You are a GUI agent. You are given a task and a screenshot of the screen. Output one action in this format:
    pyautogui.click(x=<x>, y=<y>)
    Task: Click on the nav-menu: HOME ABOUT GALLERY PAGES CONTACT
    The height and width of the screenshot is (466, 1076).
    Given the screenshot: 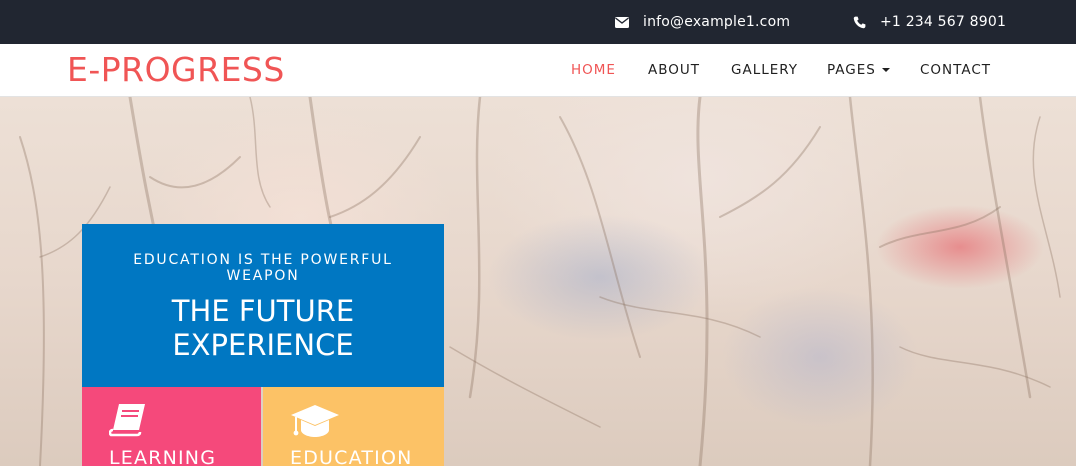 What is the action you would take?
    pyautogui.click(x=538, y=70)
    